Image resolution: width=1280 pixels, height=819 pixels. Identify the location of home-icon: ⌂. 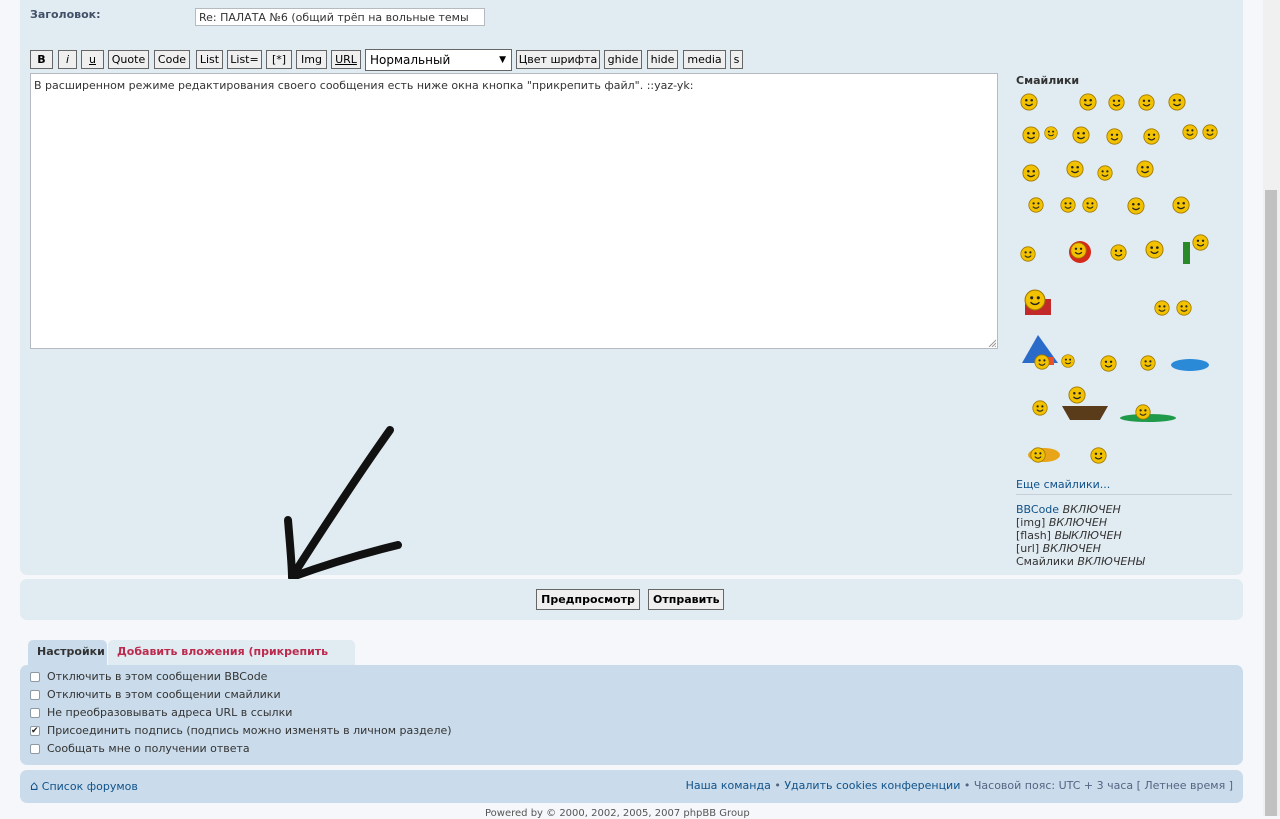
(34, 786).